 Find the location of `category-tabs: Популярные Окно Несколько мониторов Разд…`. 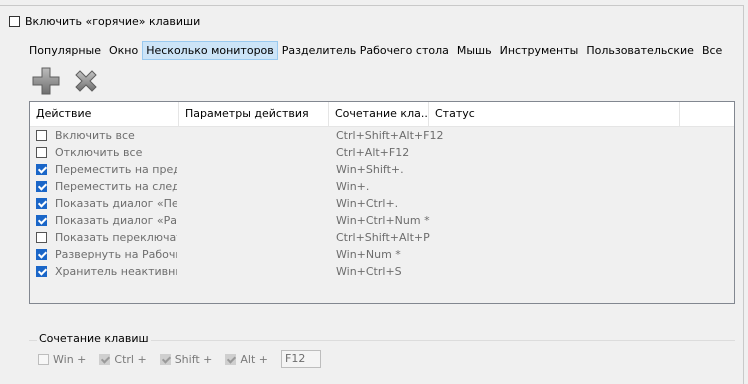

category-tabs: Популярные Окно Несколько мониторов Разд… is located at coordinates (375, 50).